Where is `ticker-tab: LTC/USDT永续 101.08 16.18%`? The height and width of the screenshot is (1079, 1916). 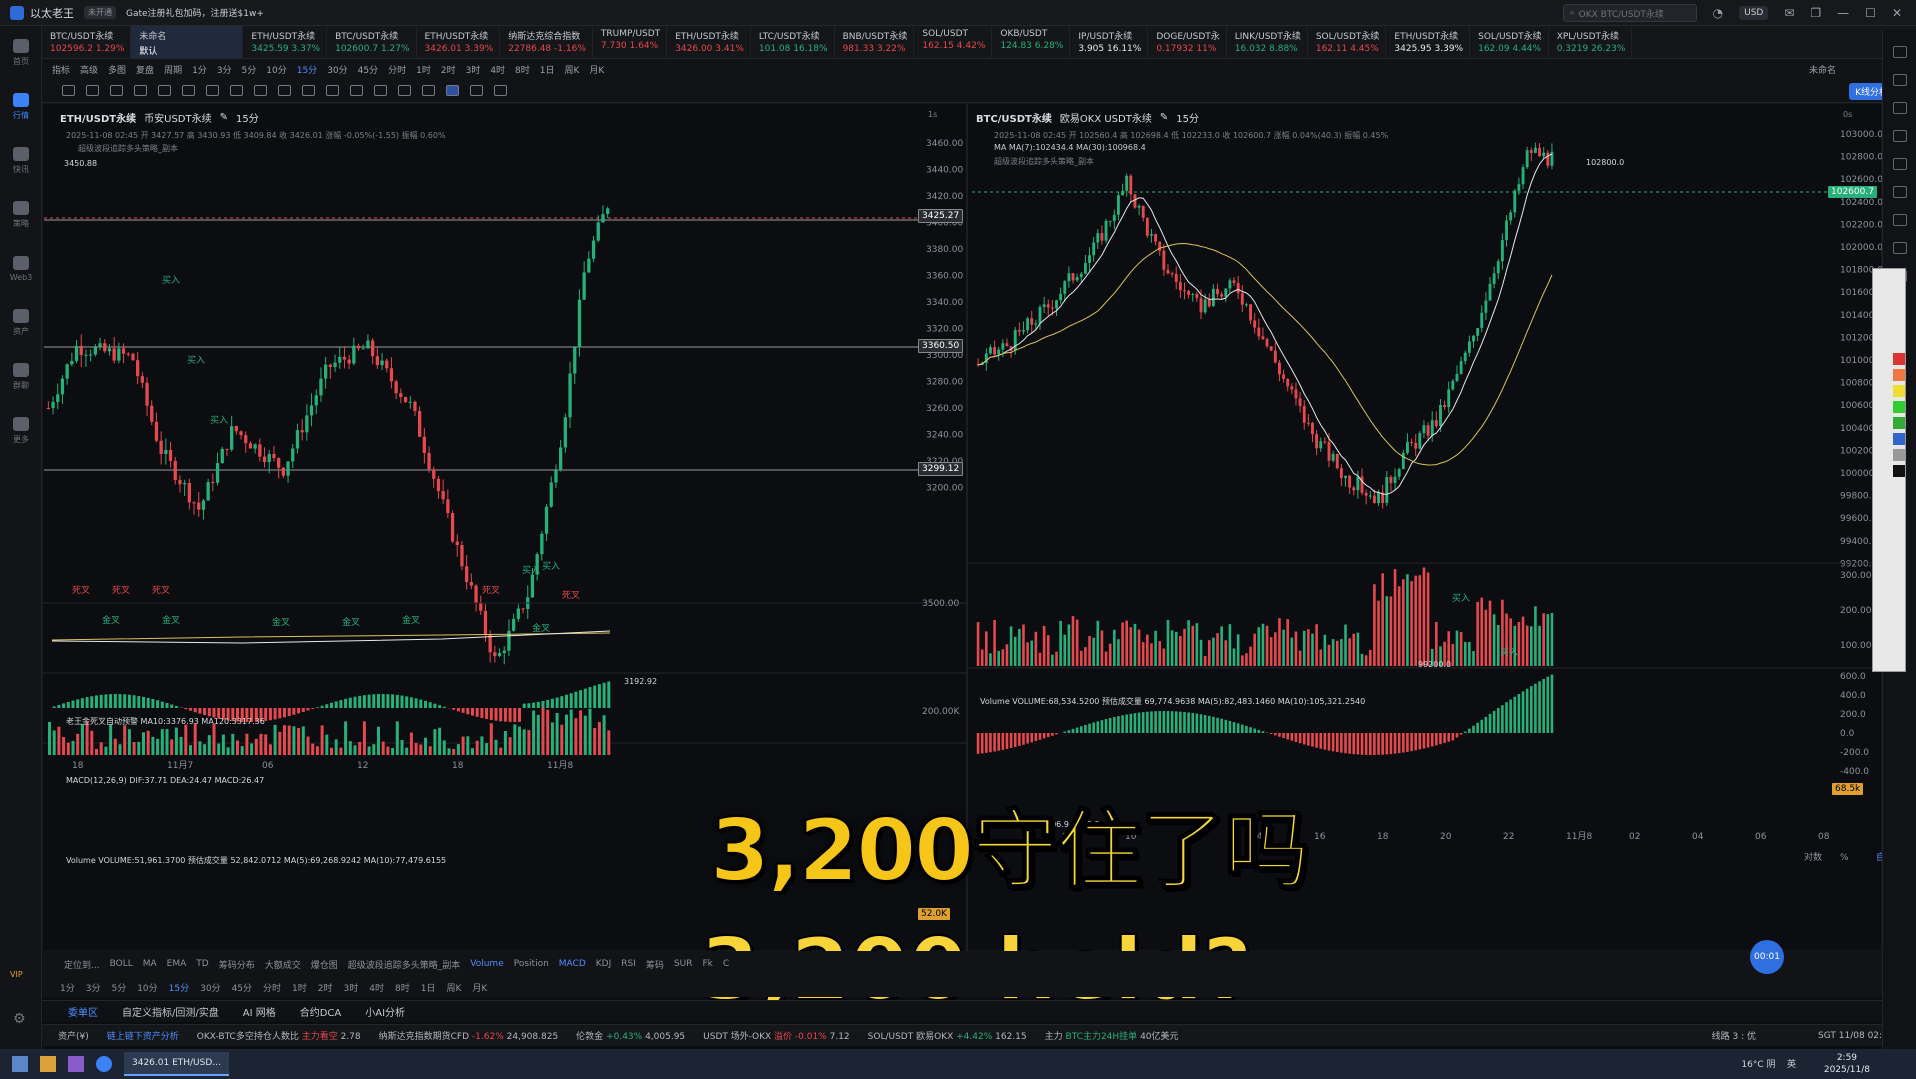
ticker-tab: LTC/USDT永续 101.08 16.18% is located at coordinates (793, 42).